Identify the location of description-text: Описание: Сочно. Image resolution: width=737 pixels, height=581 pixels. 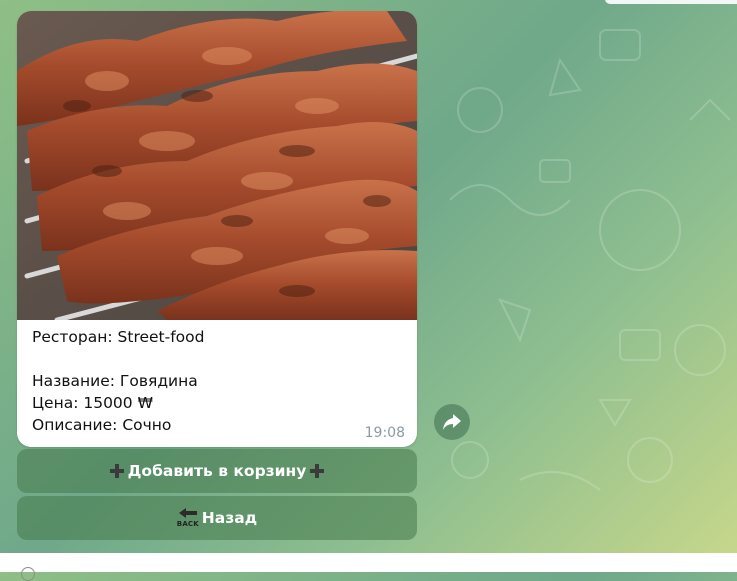
(102, 425).